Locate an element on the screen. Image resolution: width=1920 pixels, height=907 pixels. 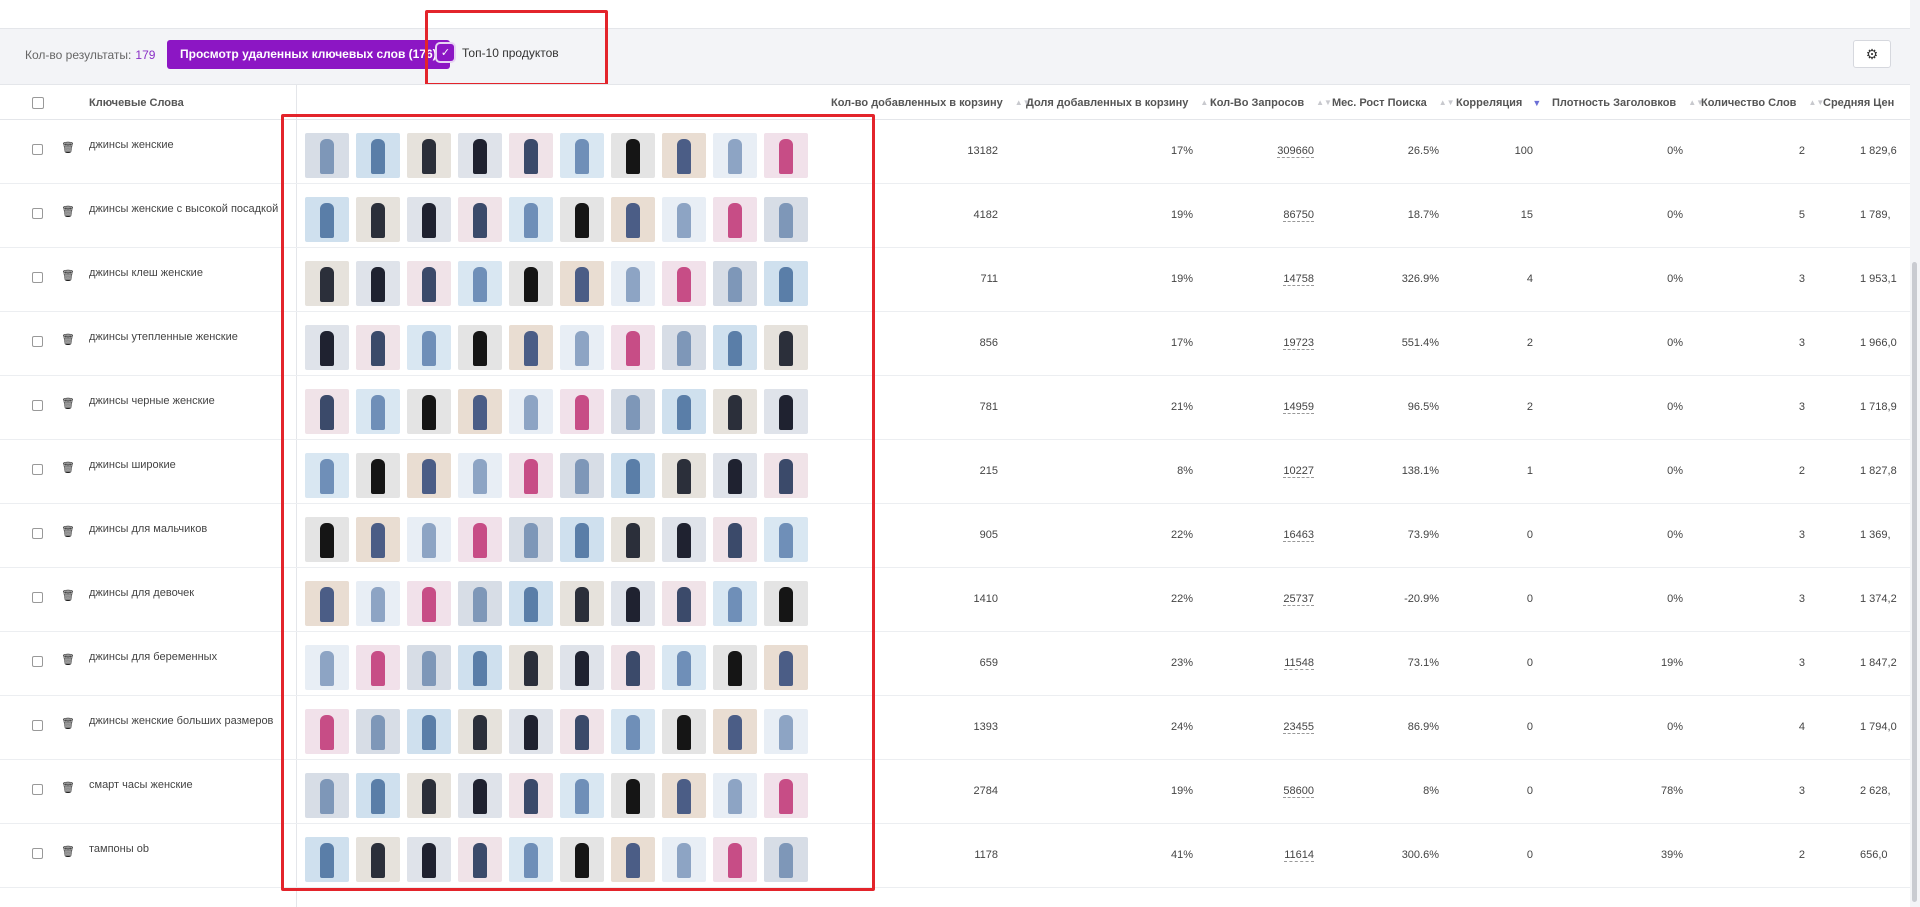
column-header-price: Средняя Цен is located at coordinates (1858, 103).